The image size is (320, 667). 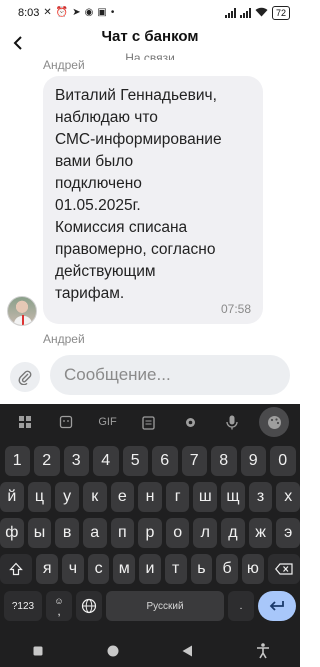 I want to click on letter-key: ы, so click(x=39, y=533).